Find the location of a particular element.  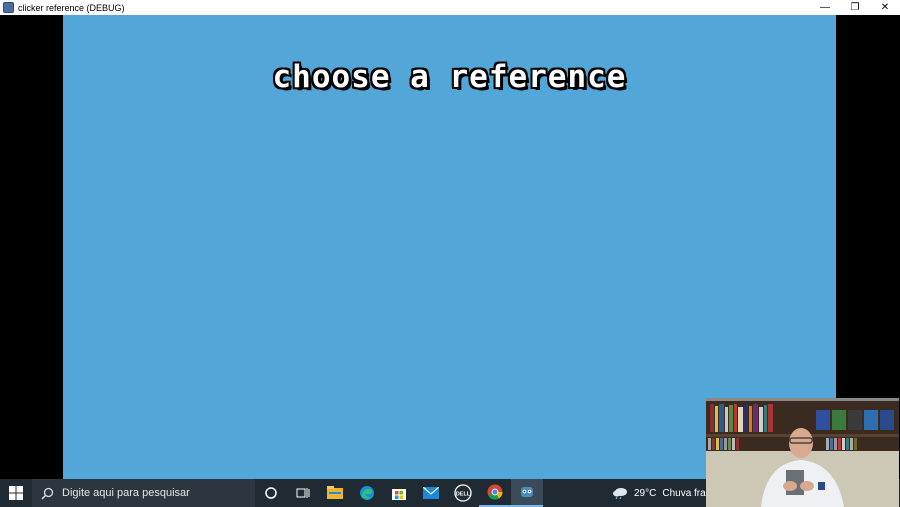

window-title-bar: clicker reference (DEBUG) — ❐ ✕ is located at coordinates (450, 7).